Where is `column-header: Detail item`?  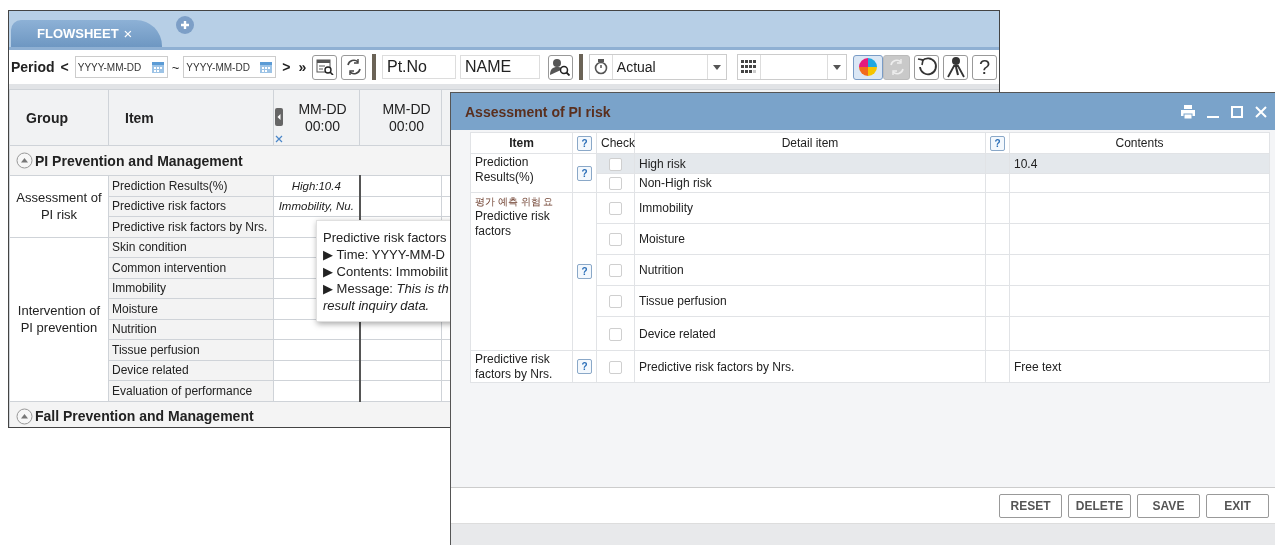
column-header: Detail item is located at coordinates (810, 143).